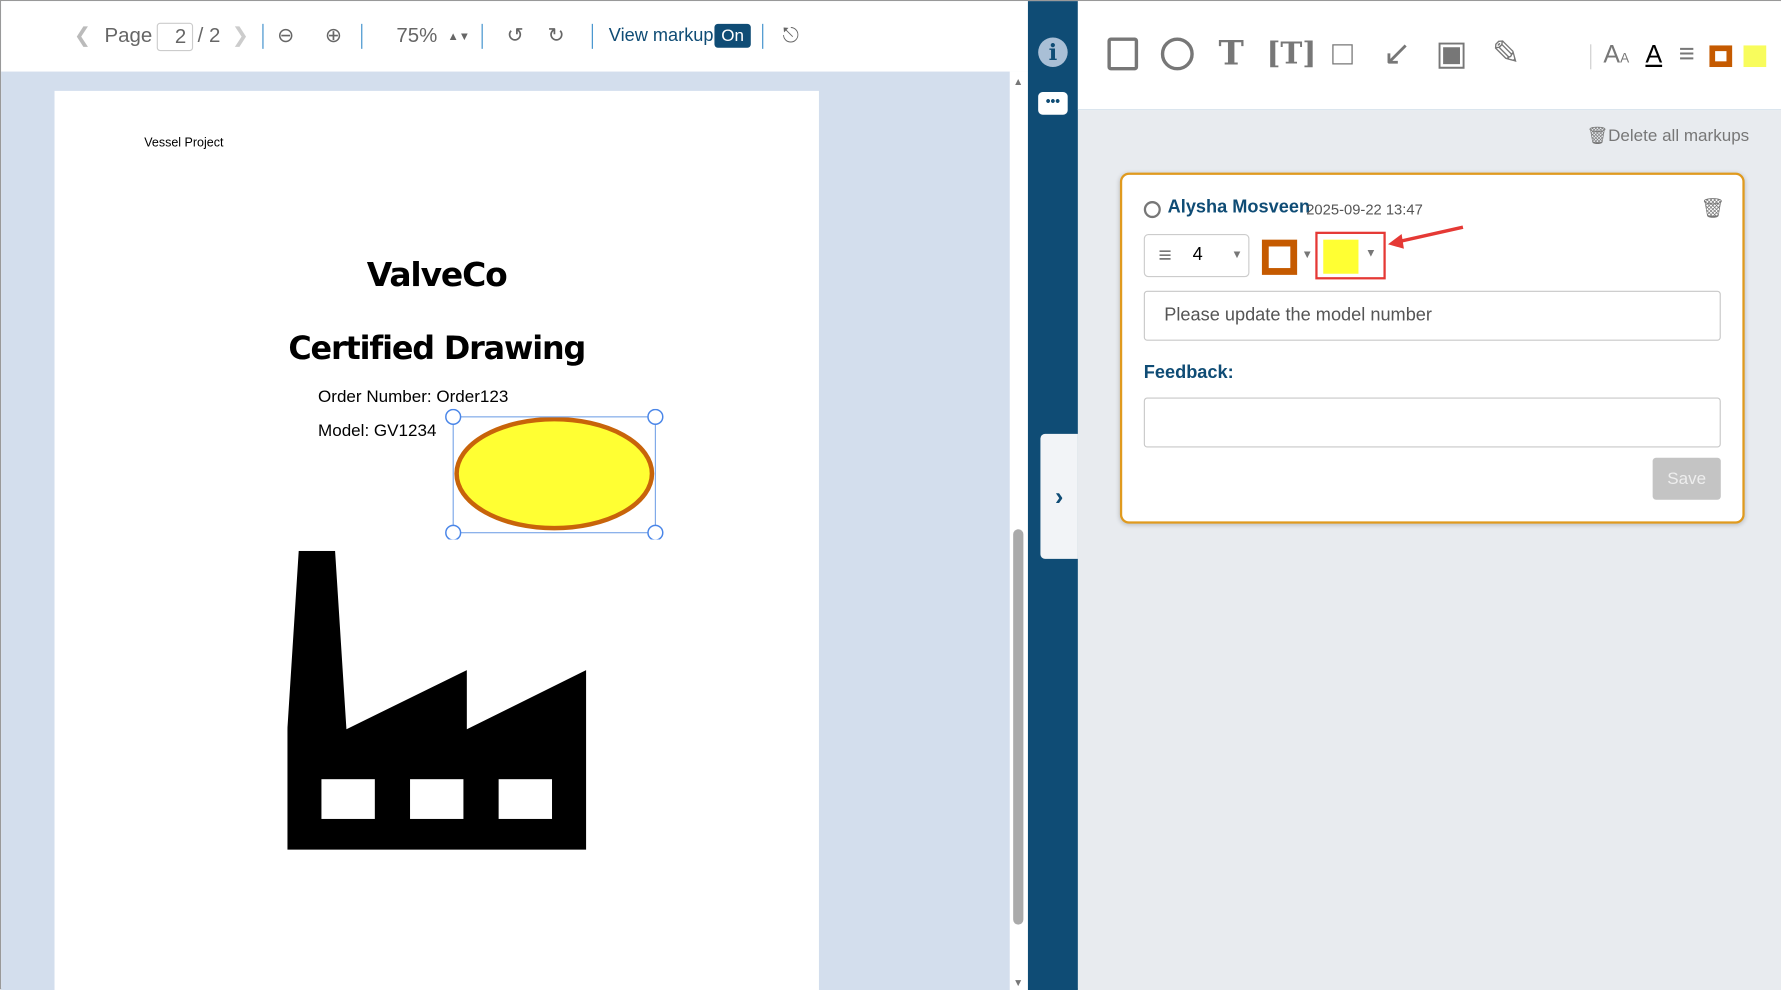 This screenshot has height=990, width=1781. I want to click on delete-markup-icon: 🗑, so click(1712, 209).